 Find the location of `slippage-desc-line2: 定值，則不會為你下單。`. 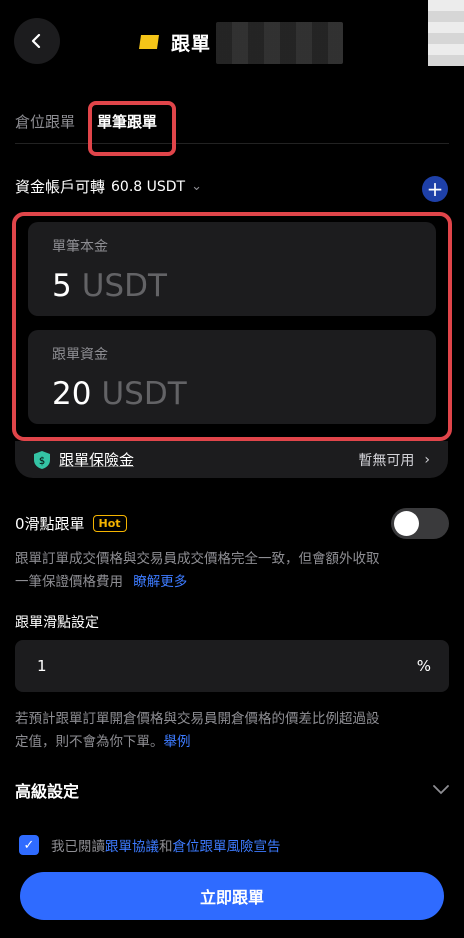

slippage-desc-line2: 定值，則不會為你下單。 is located at coordinates (89, 742).